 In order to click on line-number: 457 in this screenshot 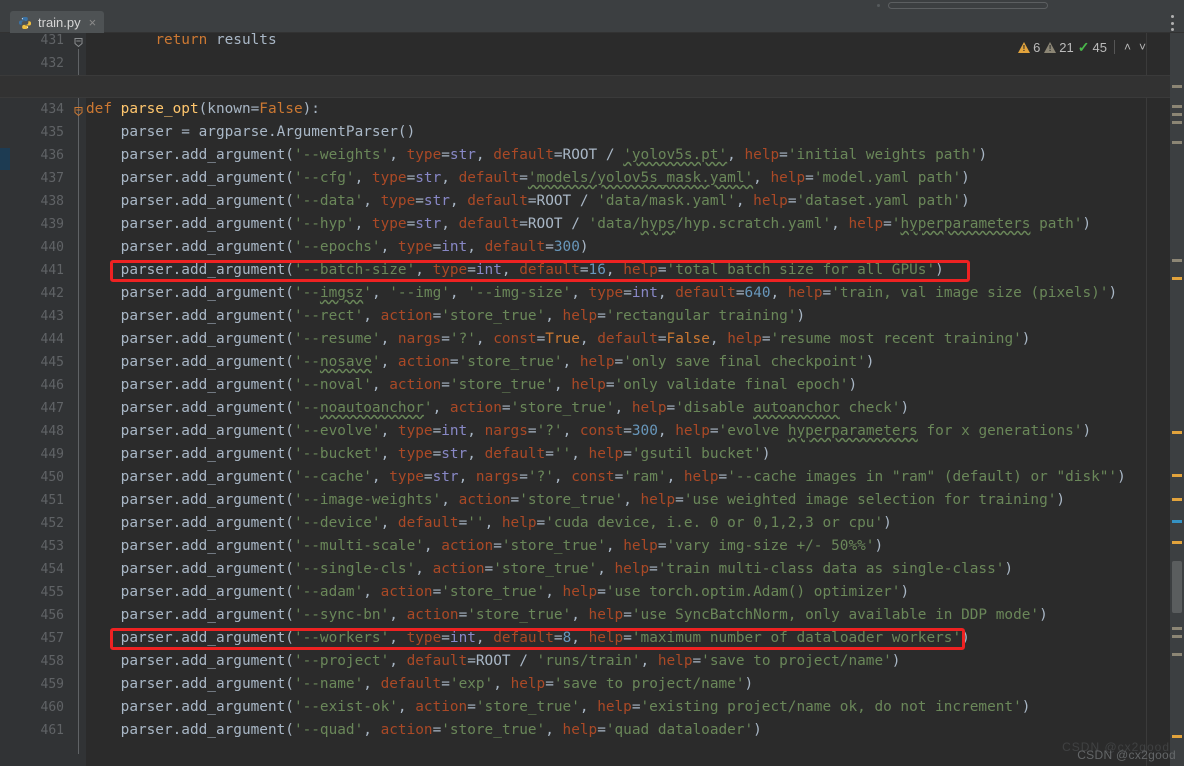, I will do `click(36, 638)`.